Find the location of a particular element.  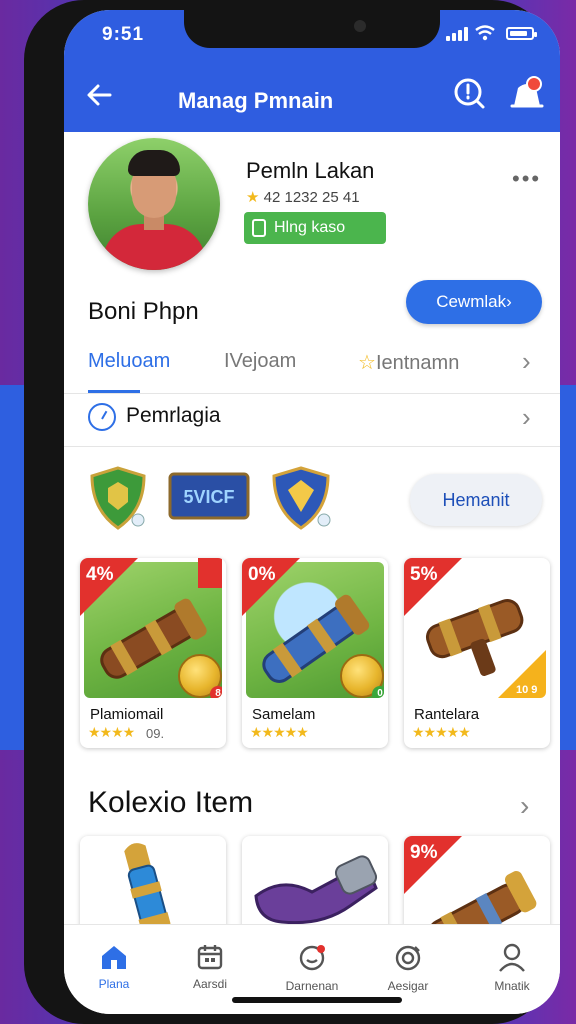

flag-icon is located at coordinates (210, 573).